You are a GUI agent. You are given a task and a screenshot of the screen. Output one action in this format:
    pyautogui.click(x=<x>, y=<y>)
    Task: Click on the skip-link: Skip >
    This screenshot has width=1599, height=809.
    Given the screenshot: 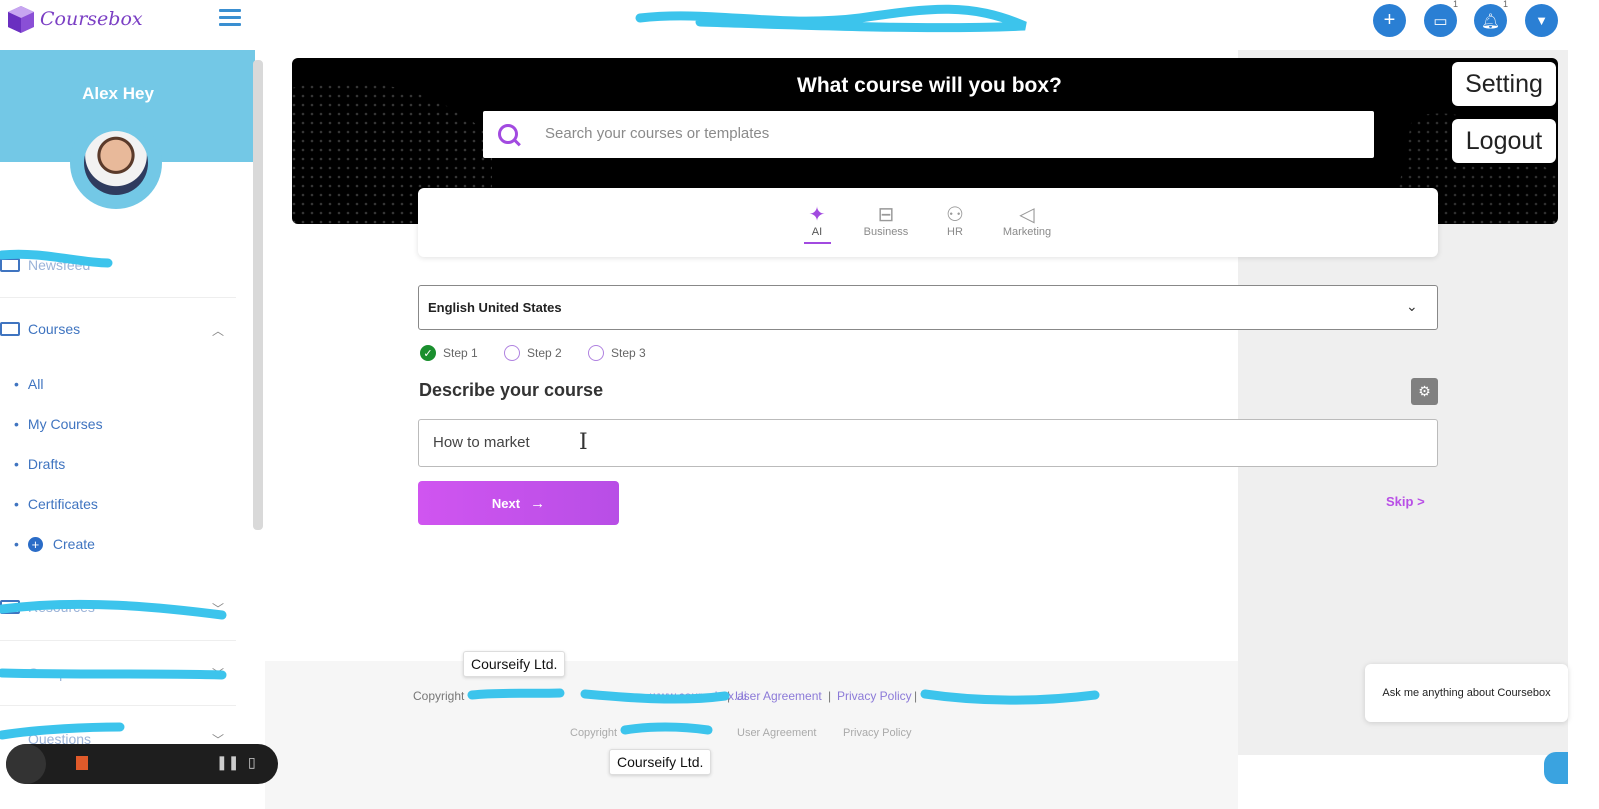 What is the action you would take?
    pyautogui.click(x=1405, y=501)
    